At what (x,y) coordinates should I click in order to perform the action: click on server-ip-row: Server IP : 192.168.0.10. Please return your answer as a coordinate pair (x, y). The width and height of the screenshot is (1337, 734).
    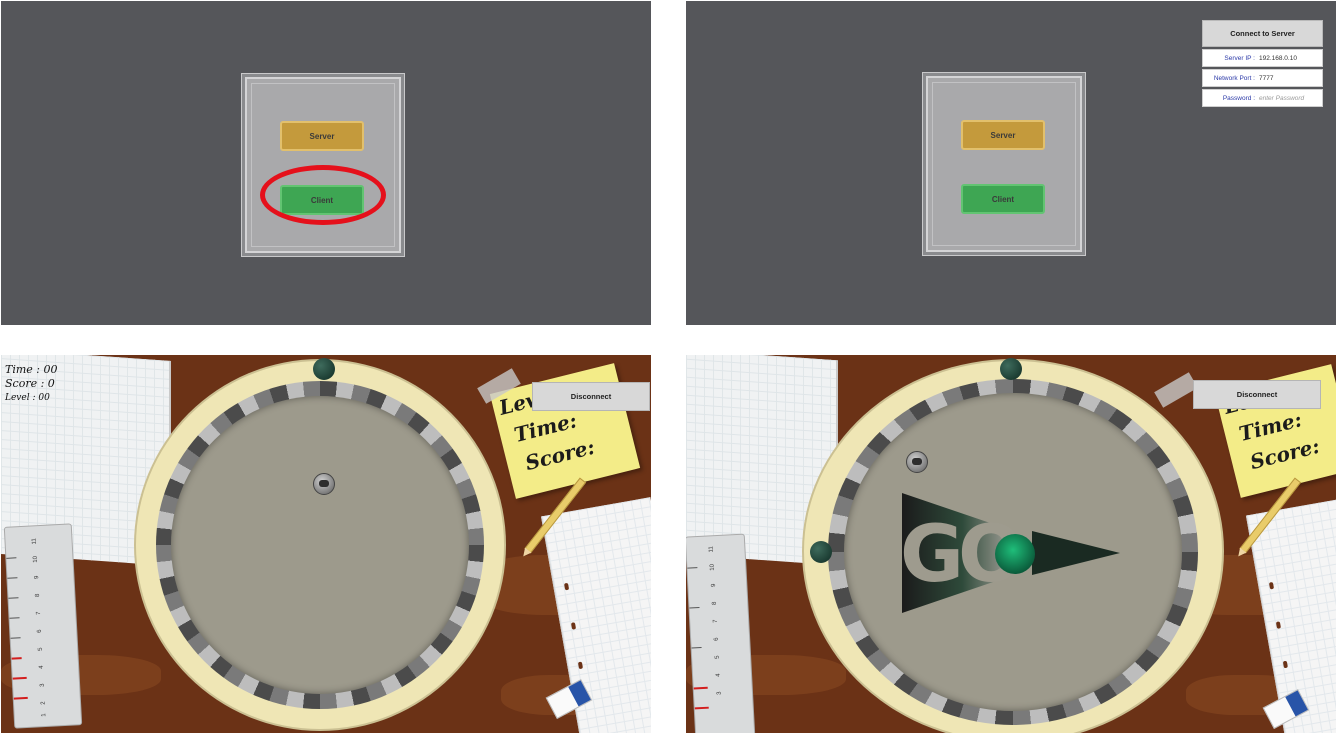
    Looking at the image, I should click on (1262, 58).